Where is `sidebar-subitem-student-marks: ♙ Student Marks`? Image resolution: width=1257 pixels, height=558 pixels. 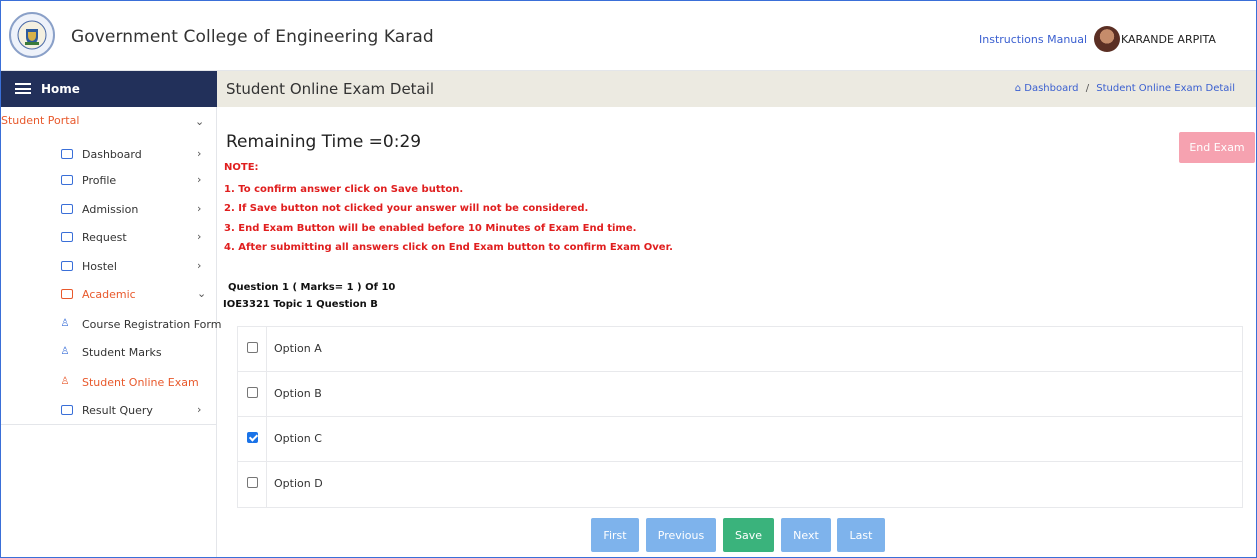
sidebar-subitem-student-marks: ♙ Student Marks is located at coordinates (109, 353).